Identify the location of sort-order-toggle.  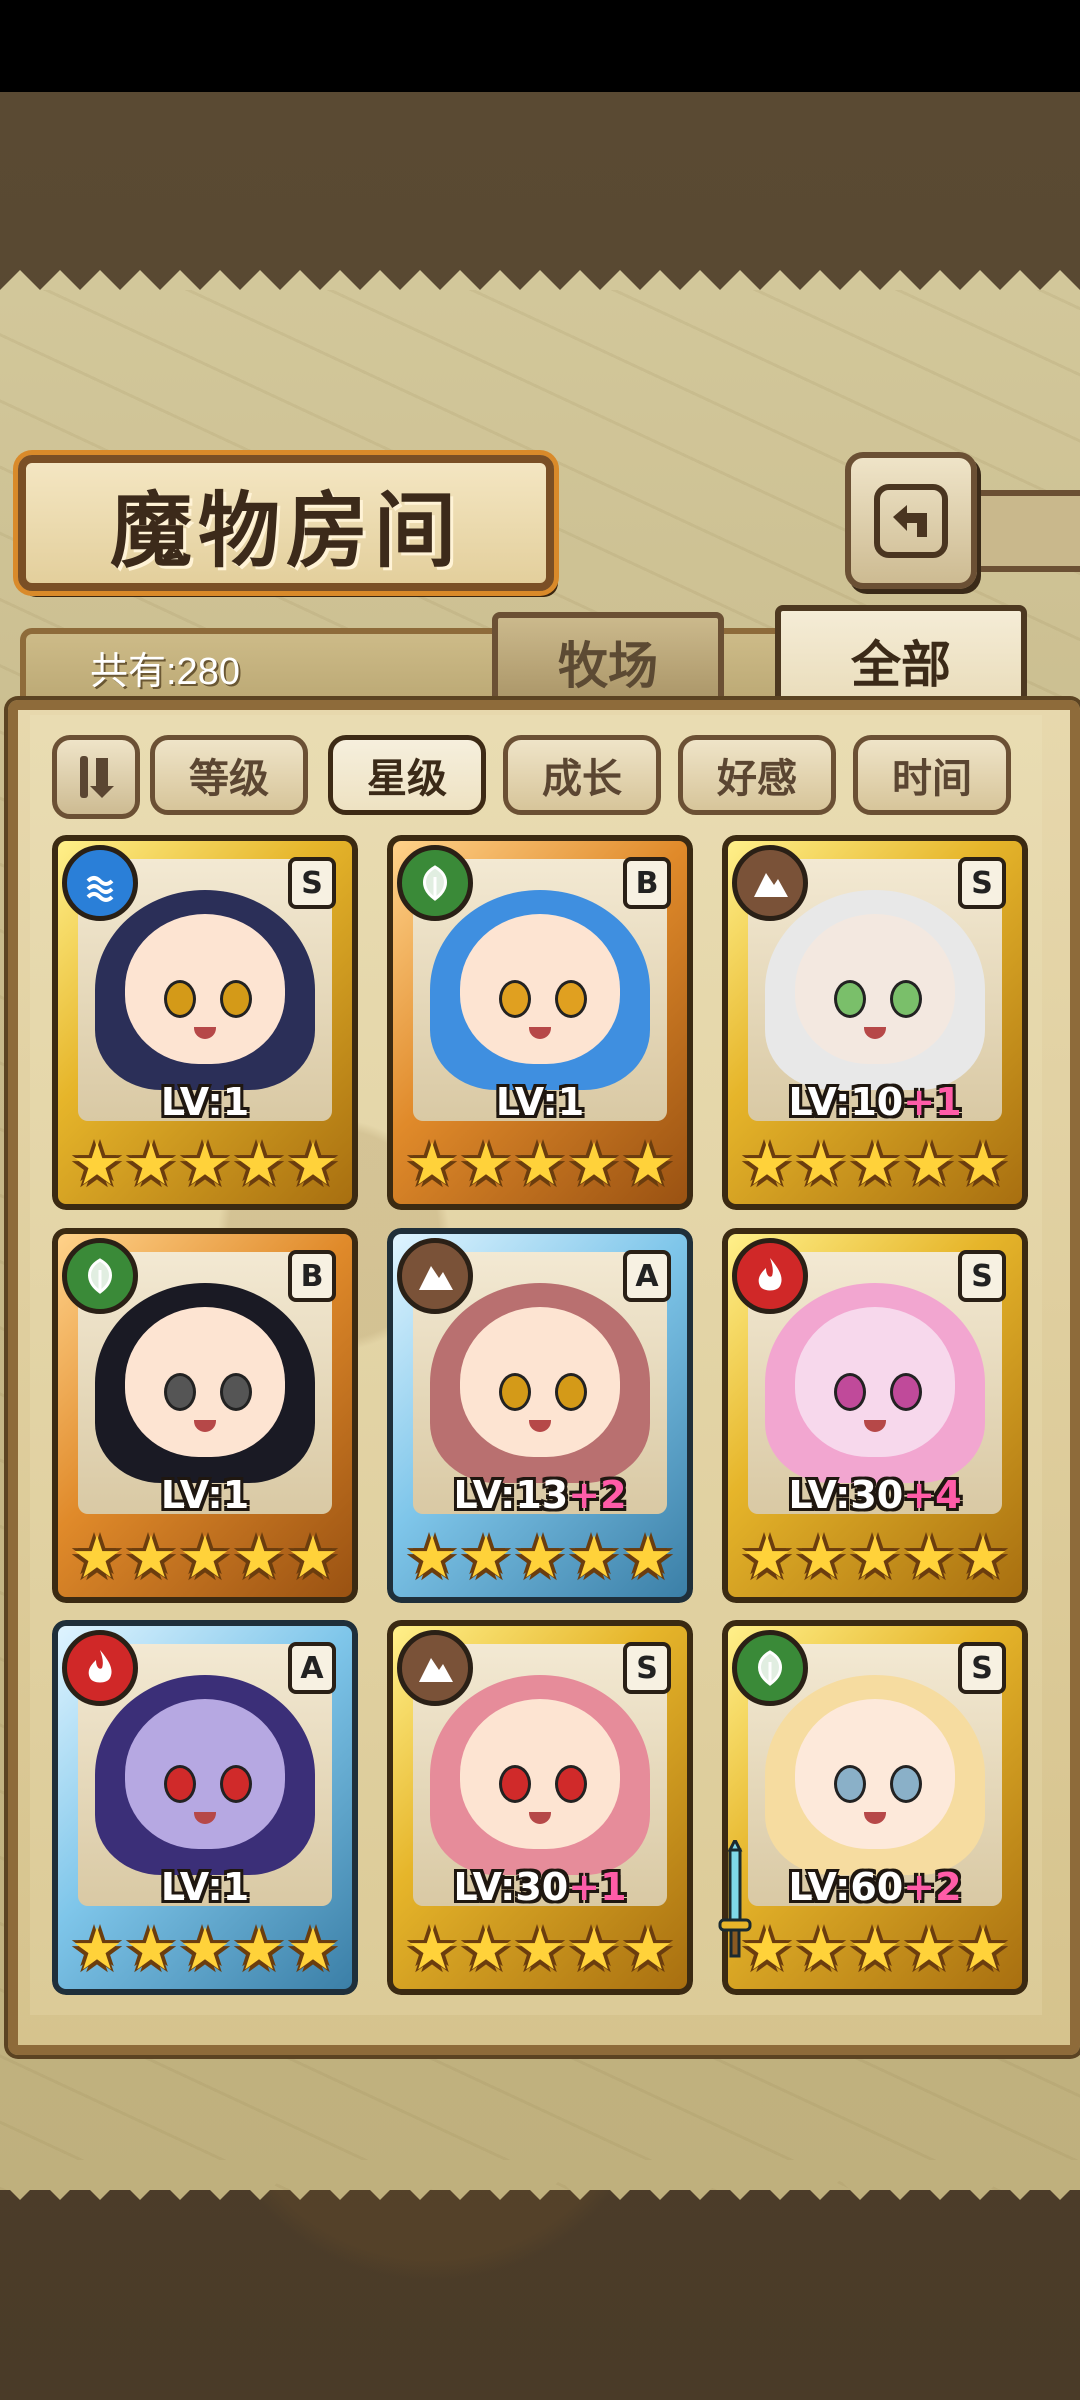
(96, 777).